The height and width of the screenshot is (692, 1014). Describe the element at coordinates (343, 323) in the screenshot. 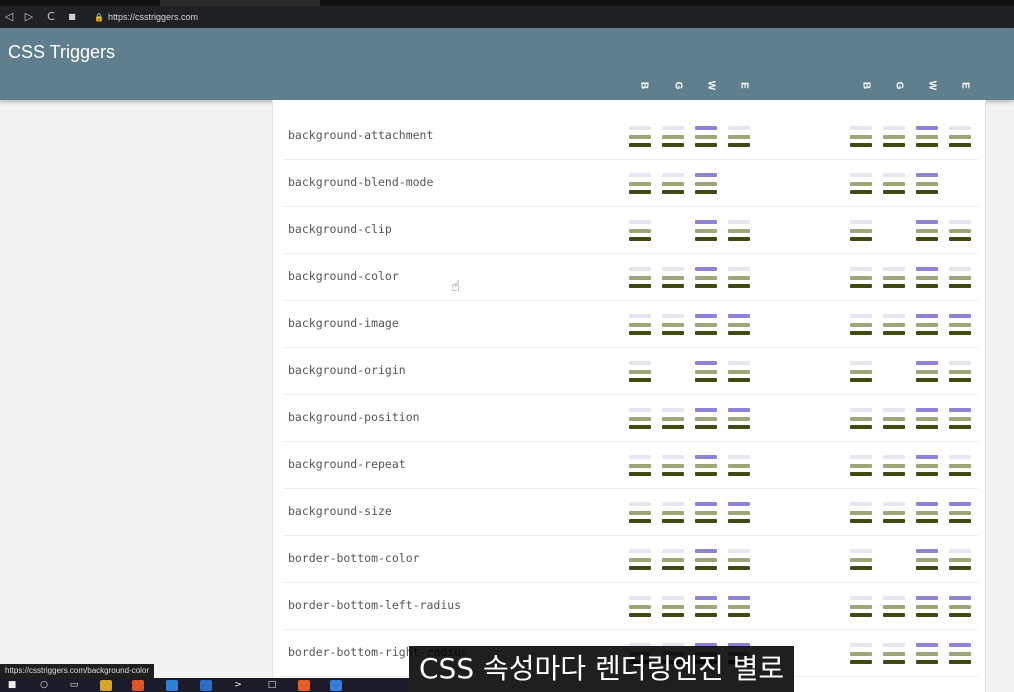

I see `property-name: background-image` at that location.